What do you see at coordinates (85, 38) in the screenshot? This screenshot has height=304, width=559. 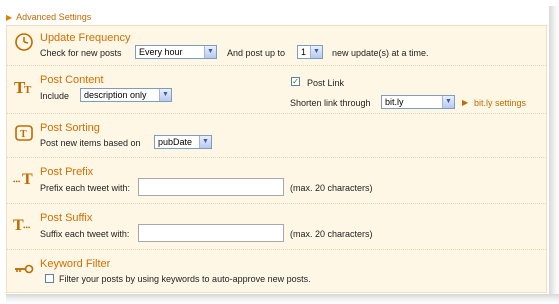 I see `section-title: Update Frequency` at bounding box center [85, 38].